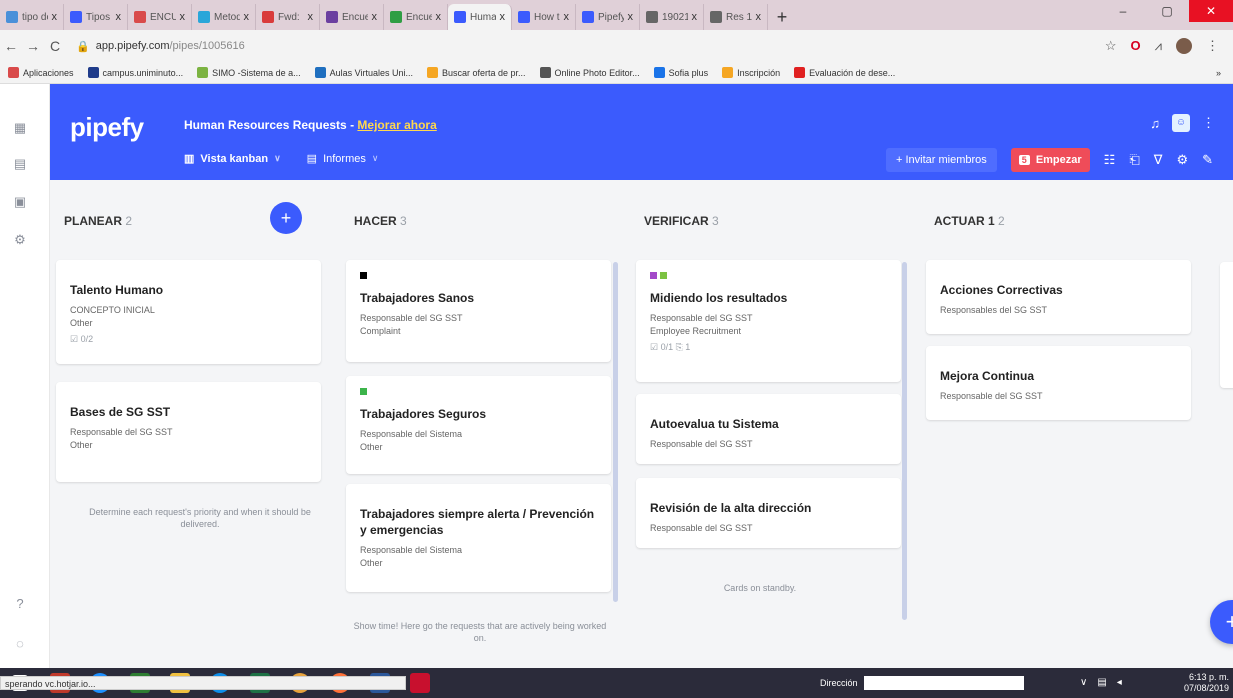  What do you see at coordinates (1110, 160) in the screenshot?
I see `members-icon: ☷` at bounding box center [1110, 160].